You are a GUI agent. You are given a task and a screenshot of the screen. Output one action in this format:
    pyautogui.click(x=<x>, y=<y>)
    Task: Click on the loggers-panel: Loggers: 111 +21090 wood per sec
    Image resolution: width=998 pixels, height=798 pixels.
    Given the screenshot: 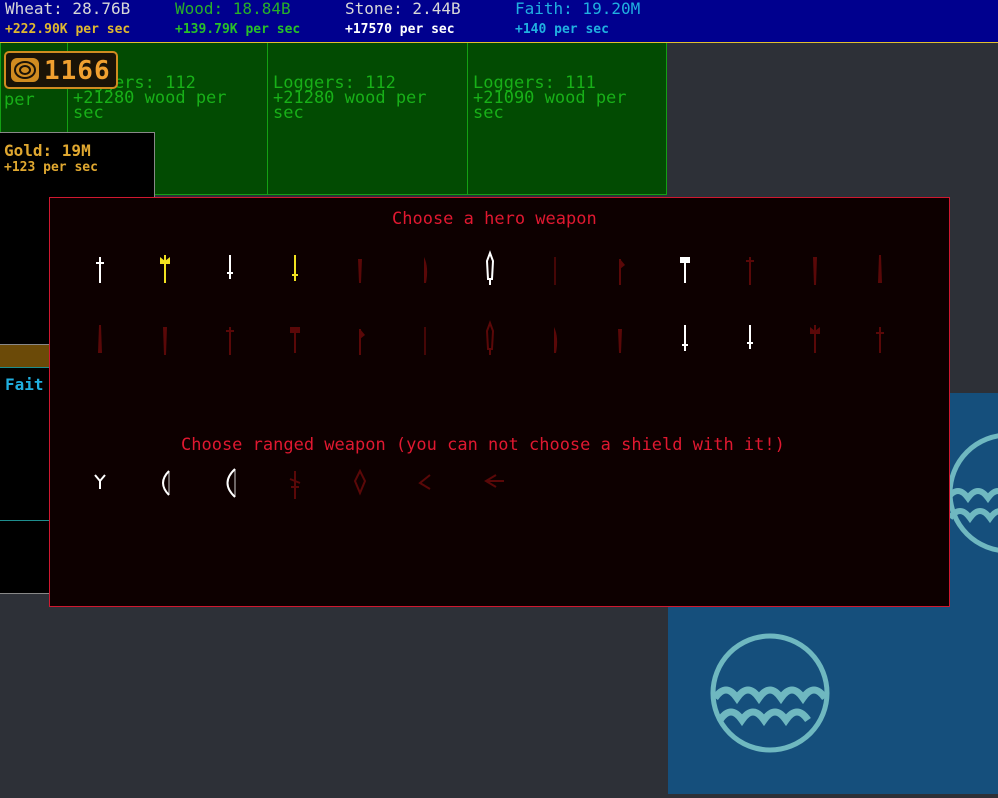 What is the action you would take?
    pyautogui.click(x=567, y=118)
    